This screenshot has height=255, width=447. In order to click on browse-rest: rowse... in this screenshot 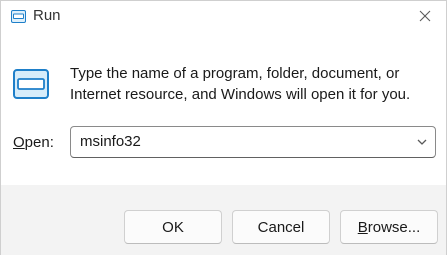, I will do `click(394, 227)`.